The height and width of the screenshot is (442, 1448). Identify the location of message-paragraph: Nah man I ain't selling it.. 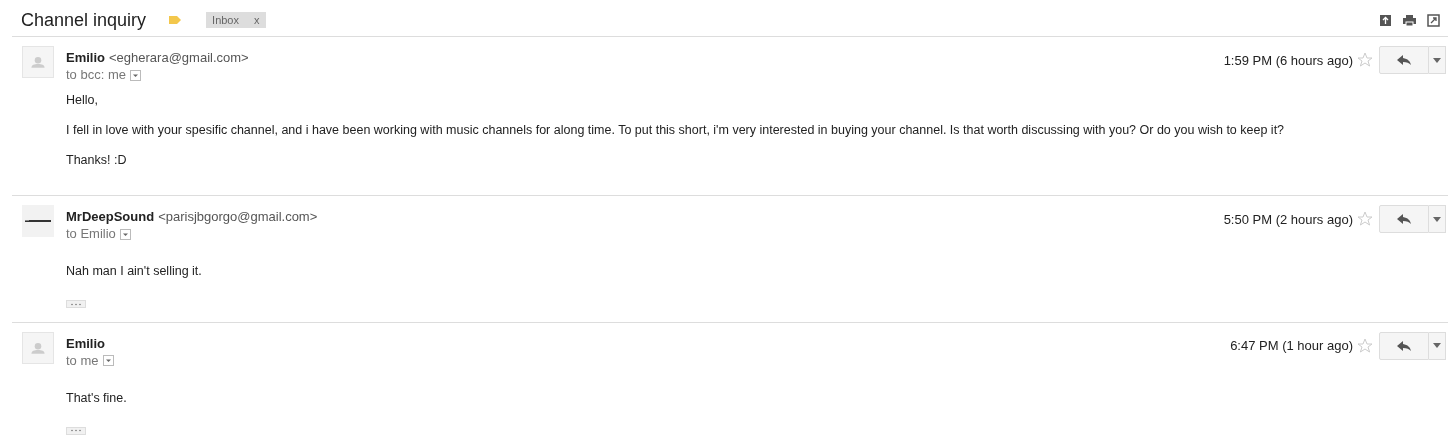
(134, 271).